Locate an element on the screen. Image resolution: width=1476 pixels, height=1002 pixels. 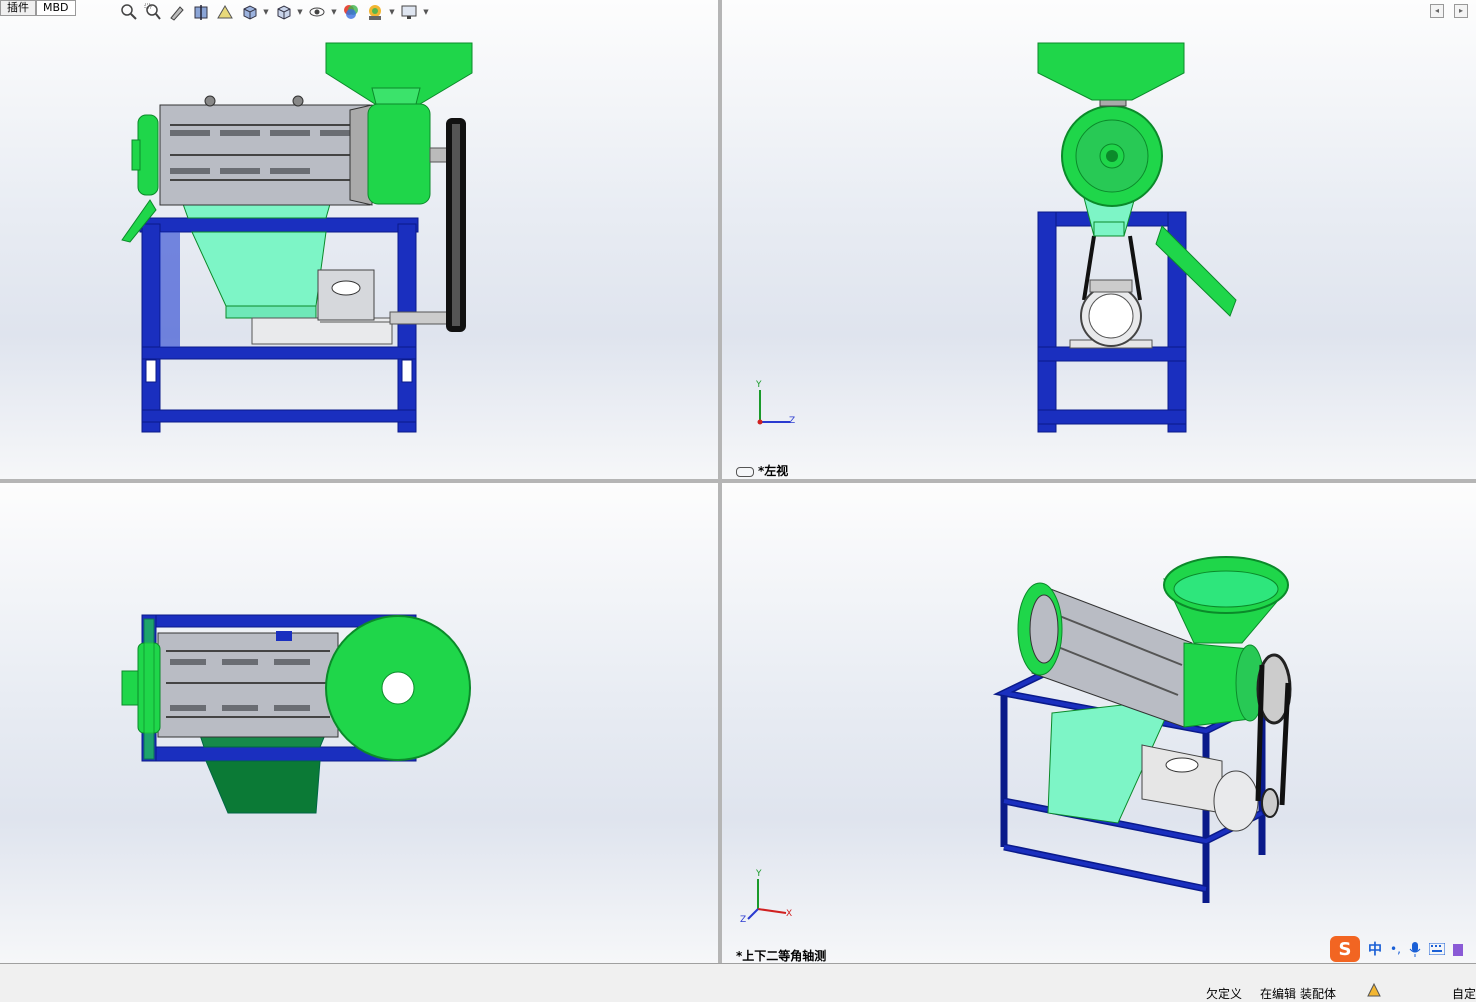
punctuation-icon: •, is located at coordinates (1395, 949).